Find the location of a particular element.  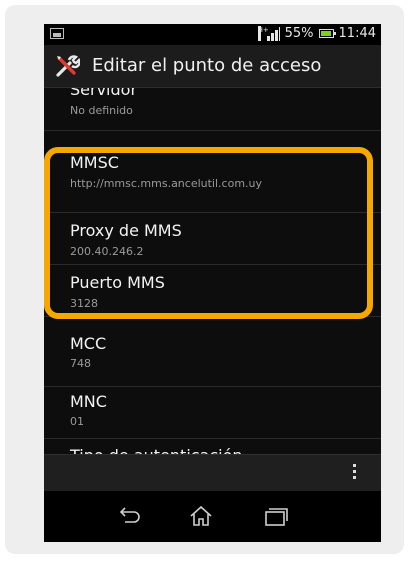

setting-value: 748 is located at coordinates (80, 363).